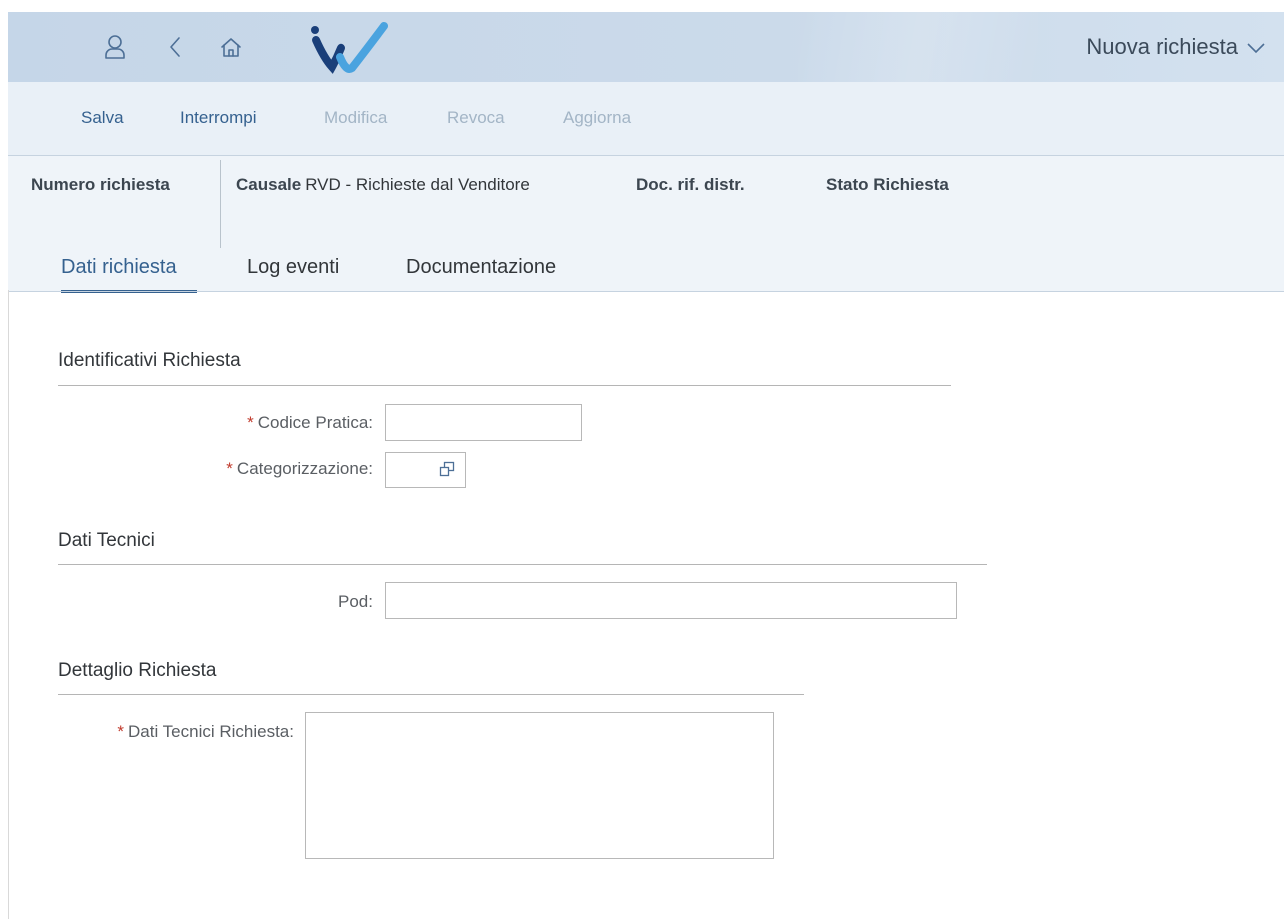  What do you see at coordinates (646, 291) in the screenshot?
I see `header-bottom-border` at bounding box center [646, 291].